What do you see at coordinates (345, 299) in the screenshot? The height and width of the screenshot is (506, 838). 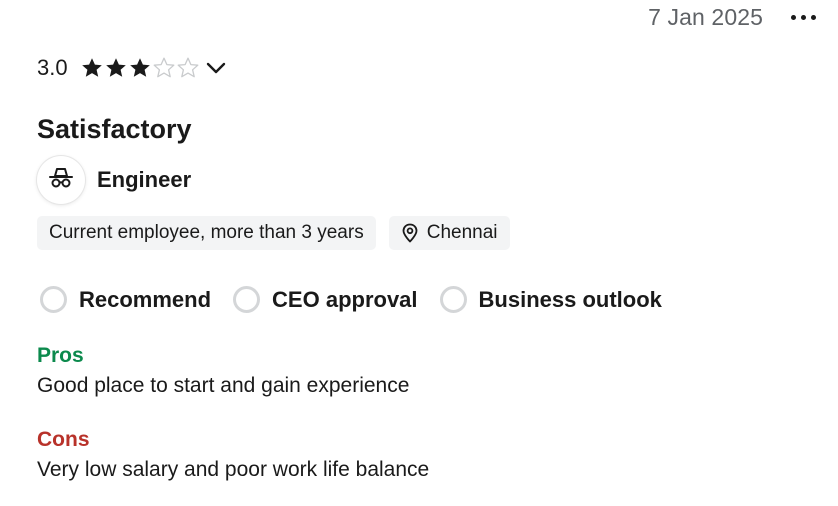 I see `ceo-approval-label: CEO approval` at bounding box center [345, 299].